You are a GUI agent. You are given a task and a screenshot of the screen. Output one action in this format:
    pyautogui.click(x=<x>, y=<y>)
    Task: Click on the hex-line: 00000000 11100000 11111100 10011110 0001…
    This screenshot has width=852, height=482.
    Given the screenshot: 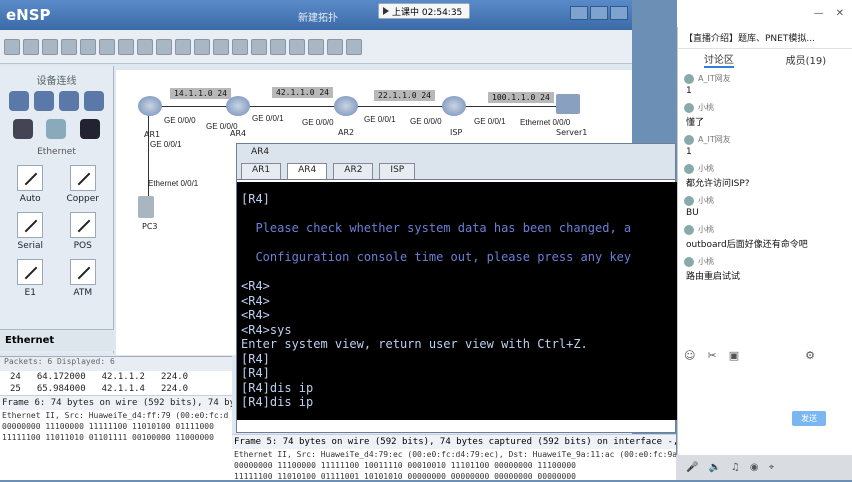 What is the action you would take?
    pyautogui.click(x=405, y=465)
    